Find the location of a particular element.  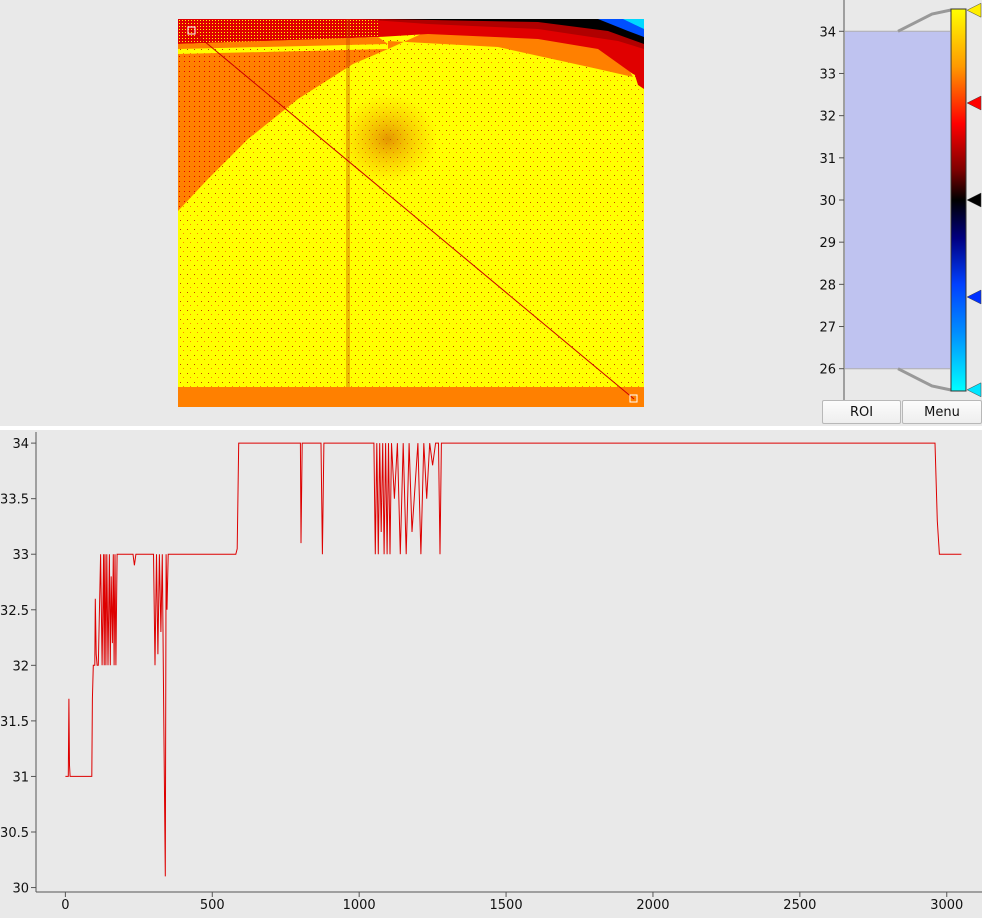

histogram-tick-label: 31 is located at coordinates (828, 159).